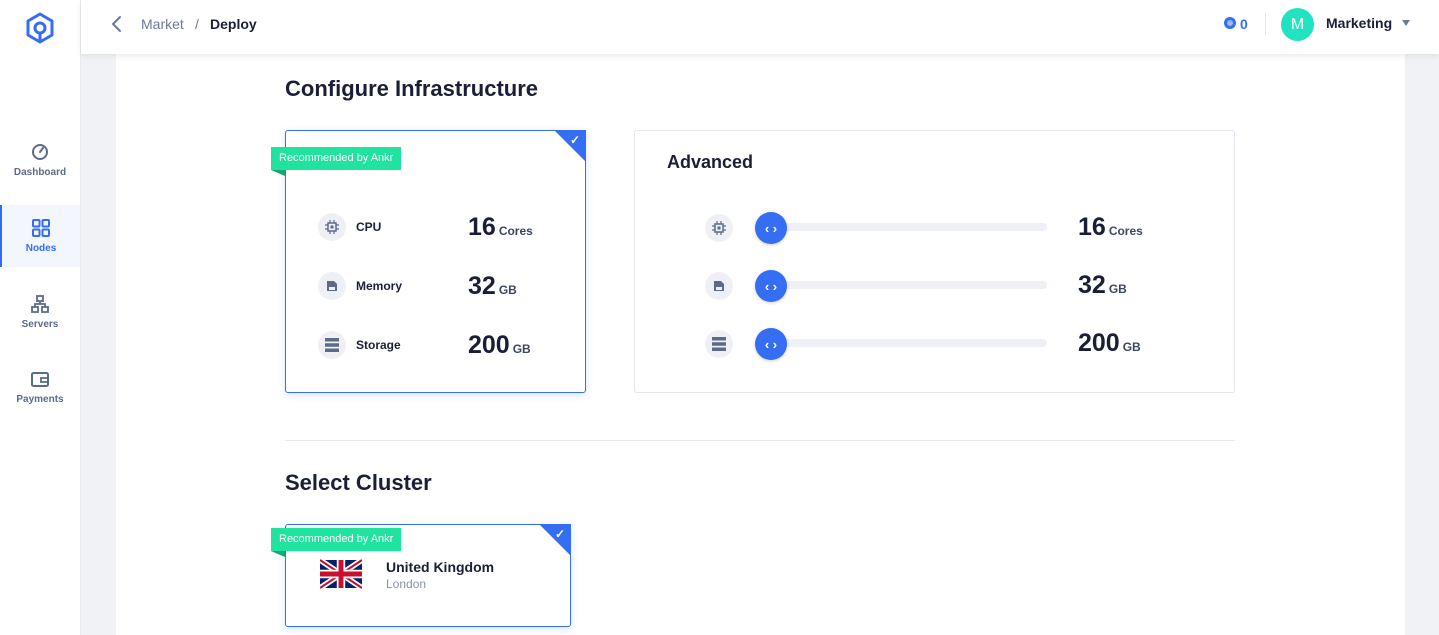  Describe the element at coordinates (40, 303) in the screenshot. I see `hierarchy-icon` at that location.